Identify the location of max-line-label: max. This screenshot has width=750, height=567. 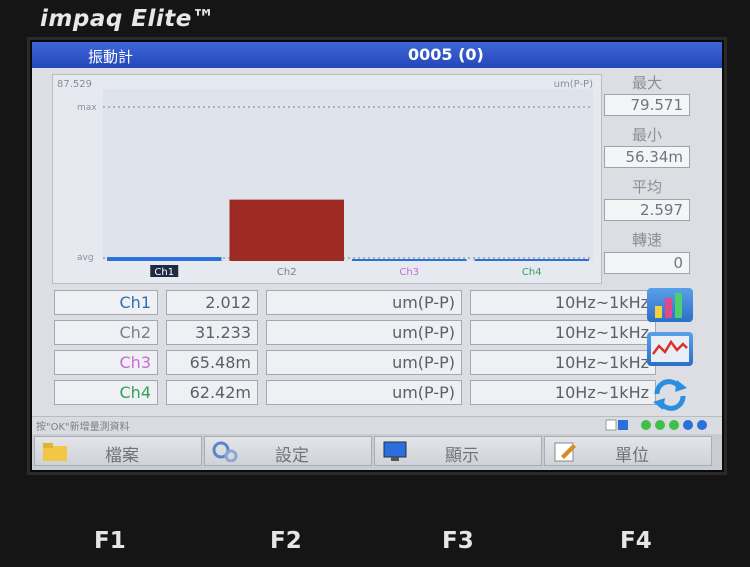
(87, 108).